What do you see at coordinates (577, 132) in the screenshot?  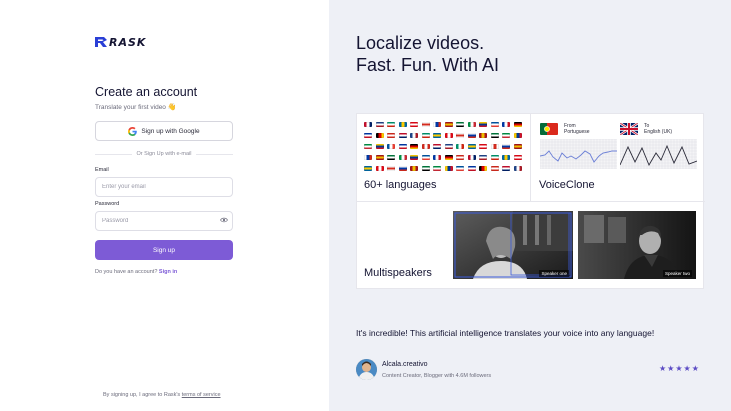 I see `from-language: Portuguese` at bounding box center [577, 132].